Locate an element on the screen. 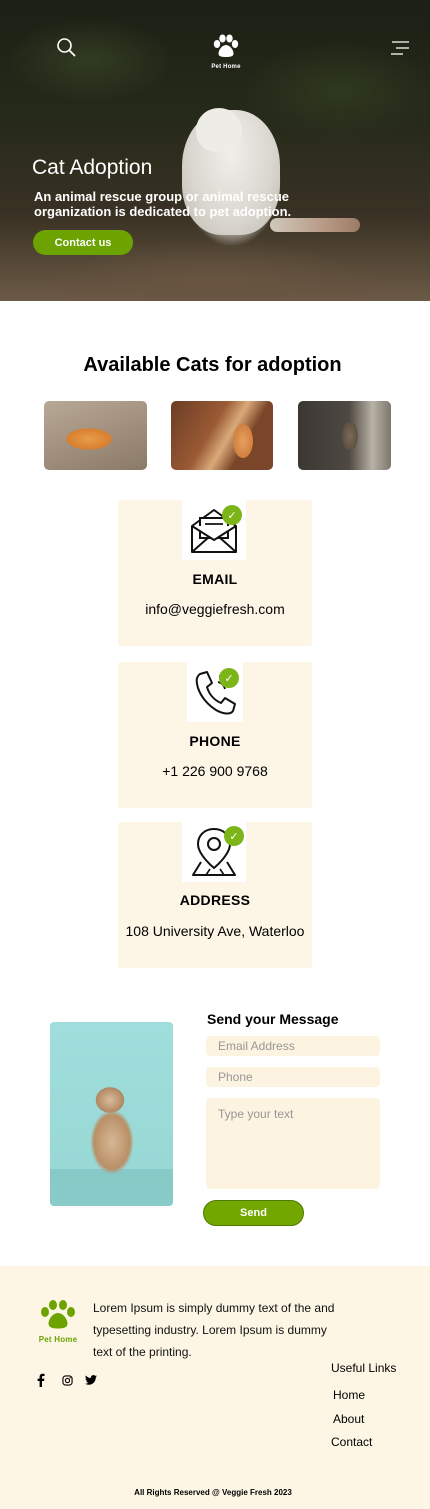 This screenshot has height=1509, width=430. brand-logo: Pet Home is located at coordinates (226, 52).